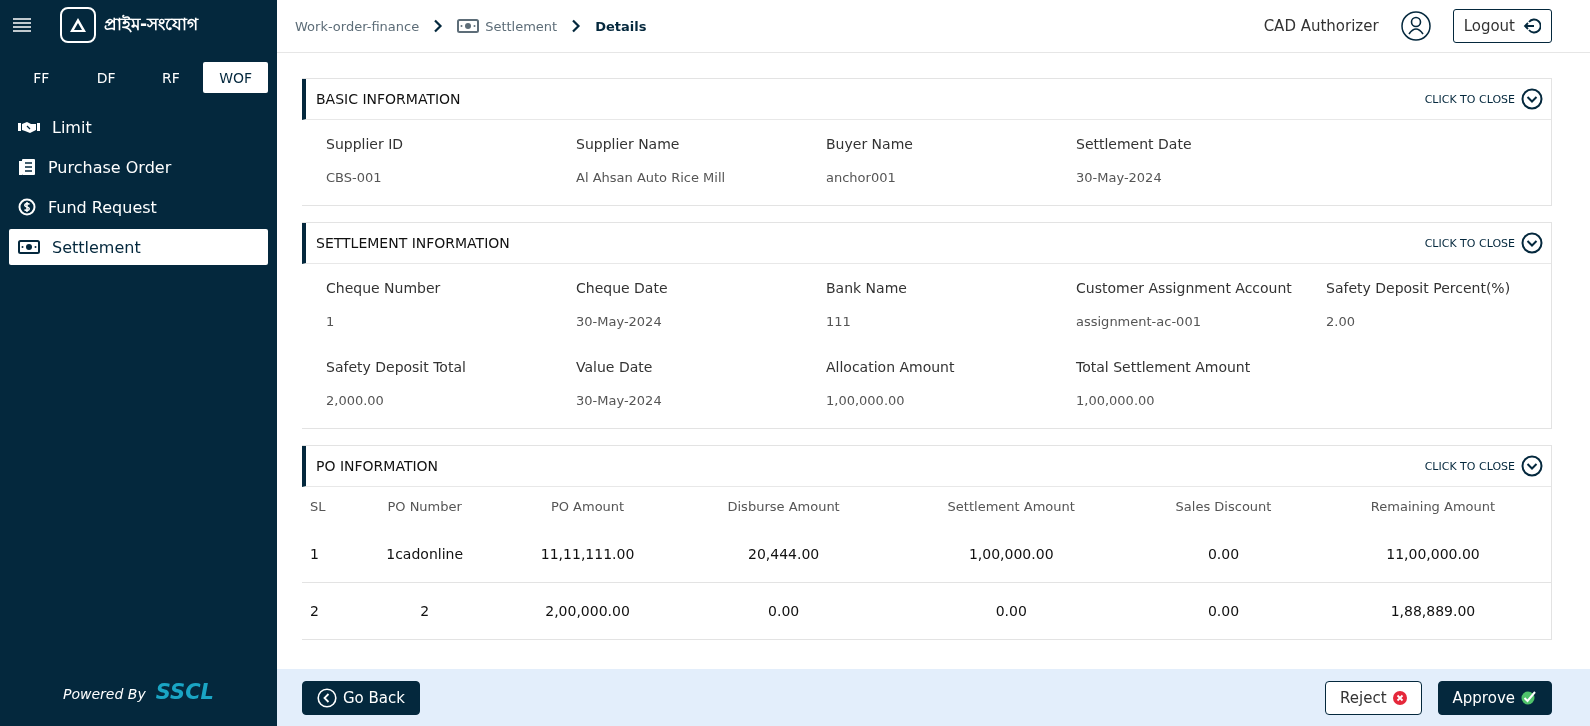 This screenshot has height=726, width=1590. Describe the element at coordinates (1415, 26) in the screenshot. I see `user-avatar-icon` at that location.